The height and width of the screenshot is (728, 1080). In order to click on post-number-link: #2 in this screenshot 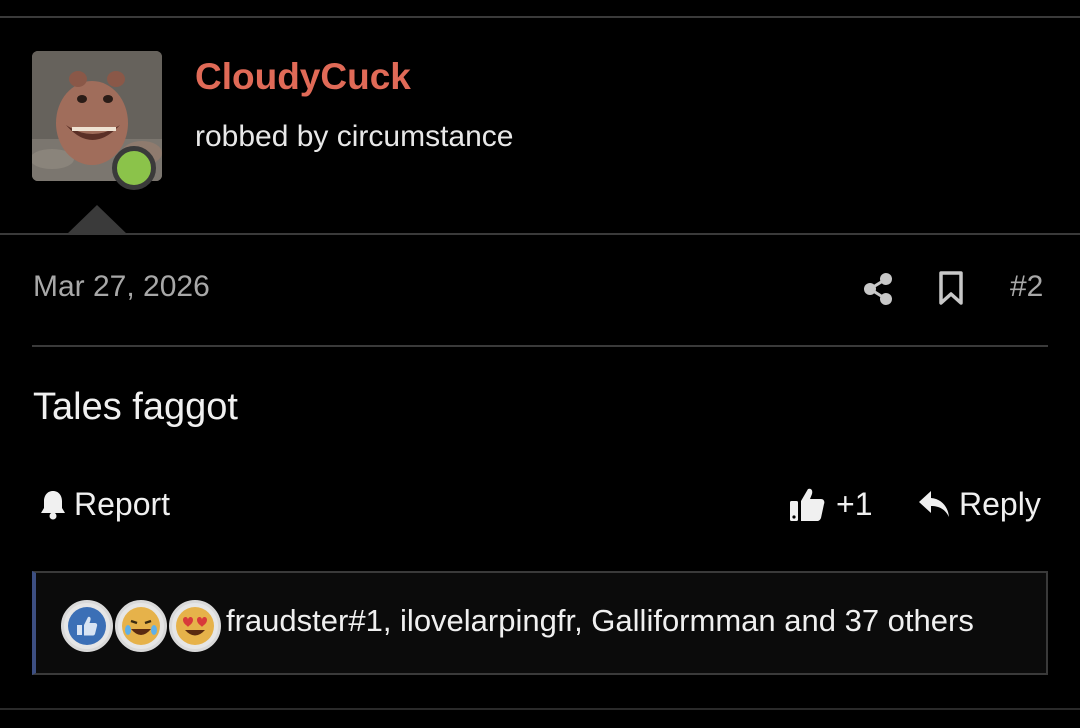, I will do `click(1026, 287)`.